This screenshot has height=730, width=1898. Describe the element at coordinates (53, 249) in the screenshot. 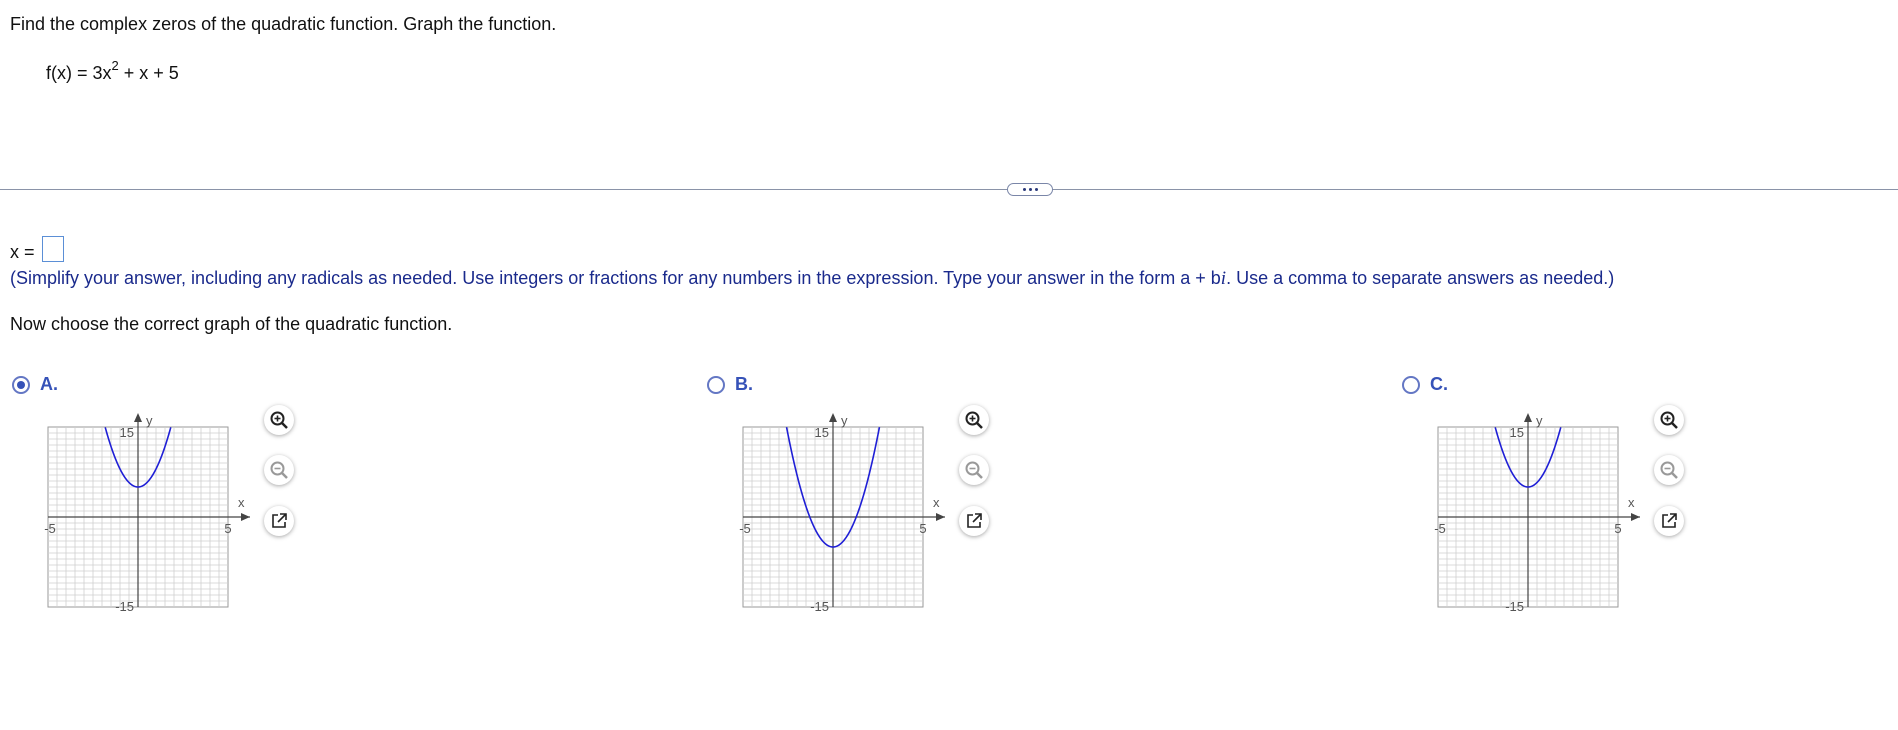

I see `answer-input` at that location.